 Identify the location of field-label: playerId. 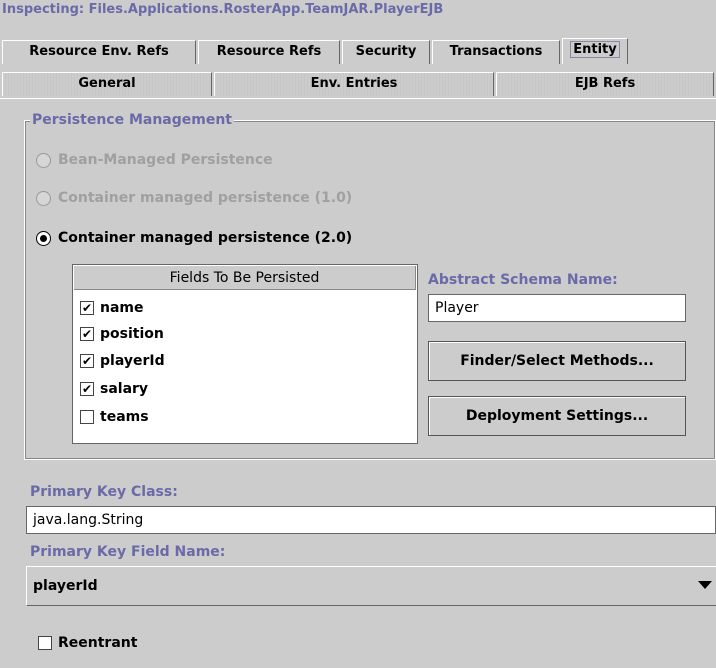
(132, 361).